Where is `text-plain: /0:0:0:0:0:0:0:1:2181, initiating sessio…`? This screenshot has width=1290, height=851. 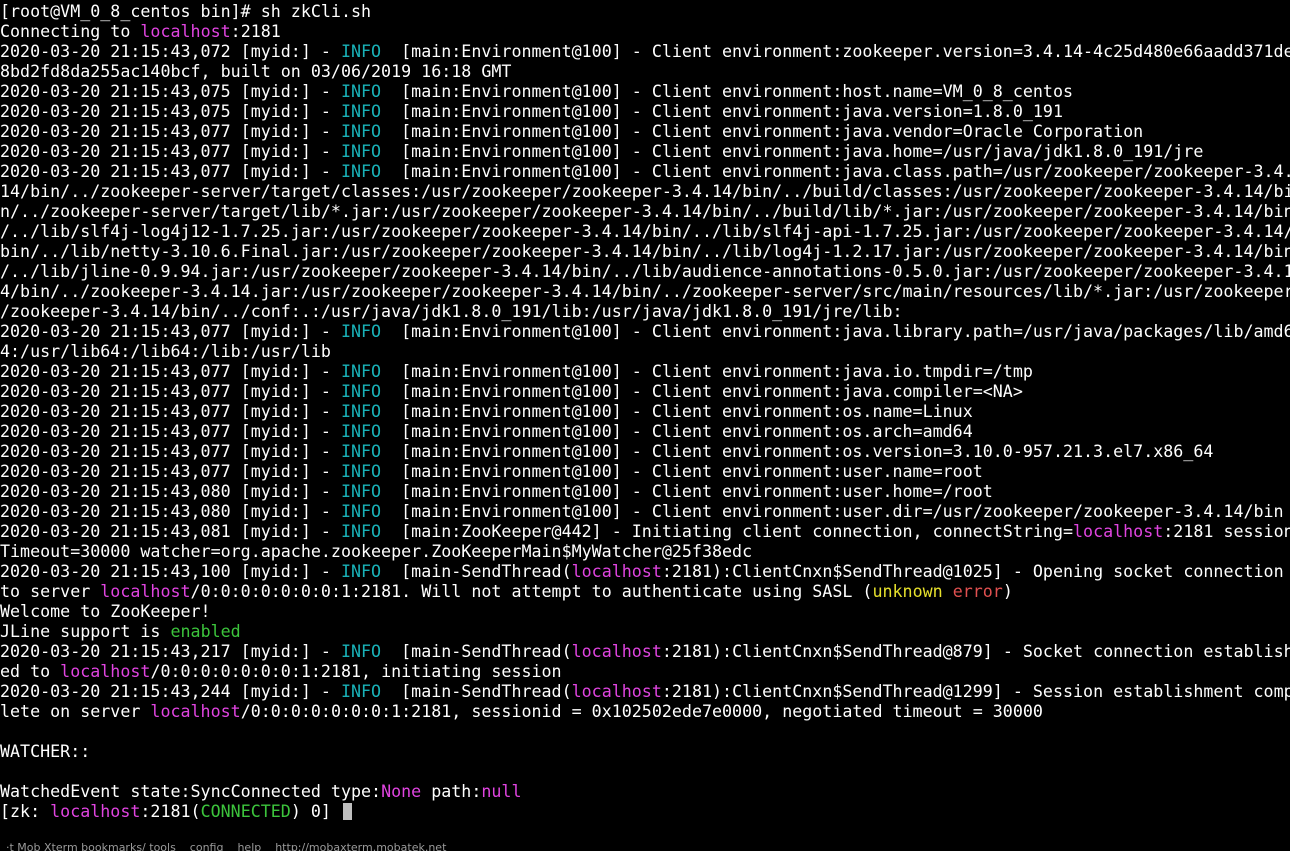
text-plain: /0:0:0:0:0:0:0:1:2181, initiating sessio… is located at coordinates (356, 671).